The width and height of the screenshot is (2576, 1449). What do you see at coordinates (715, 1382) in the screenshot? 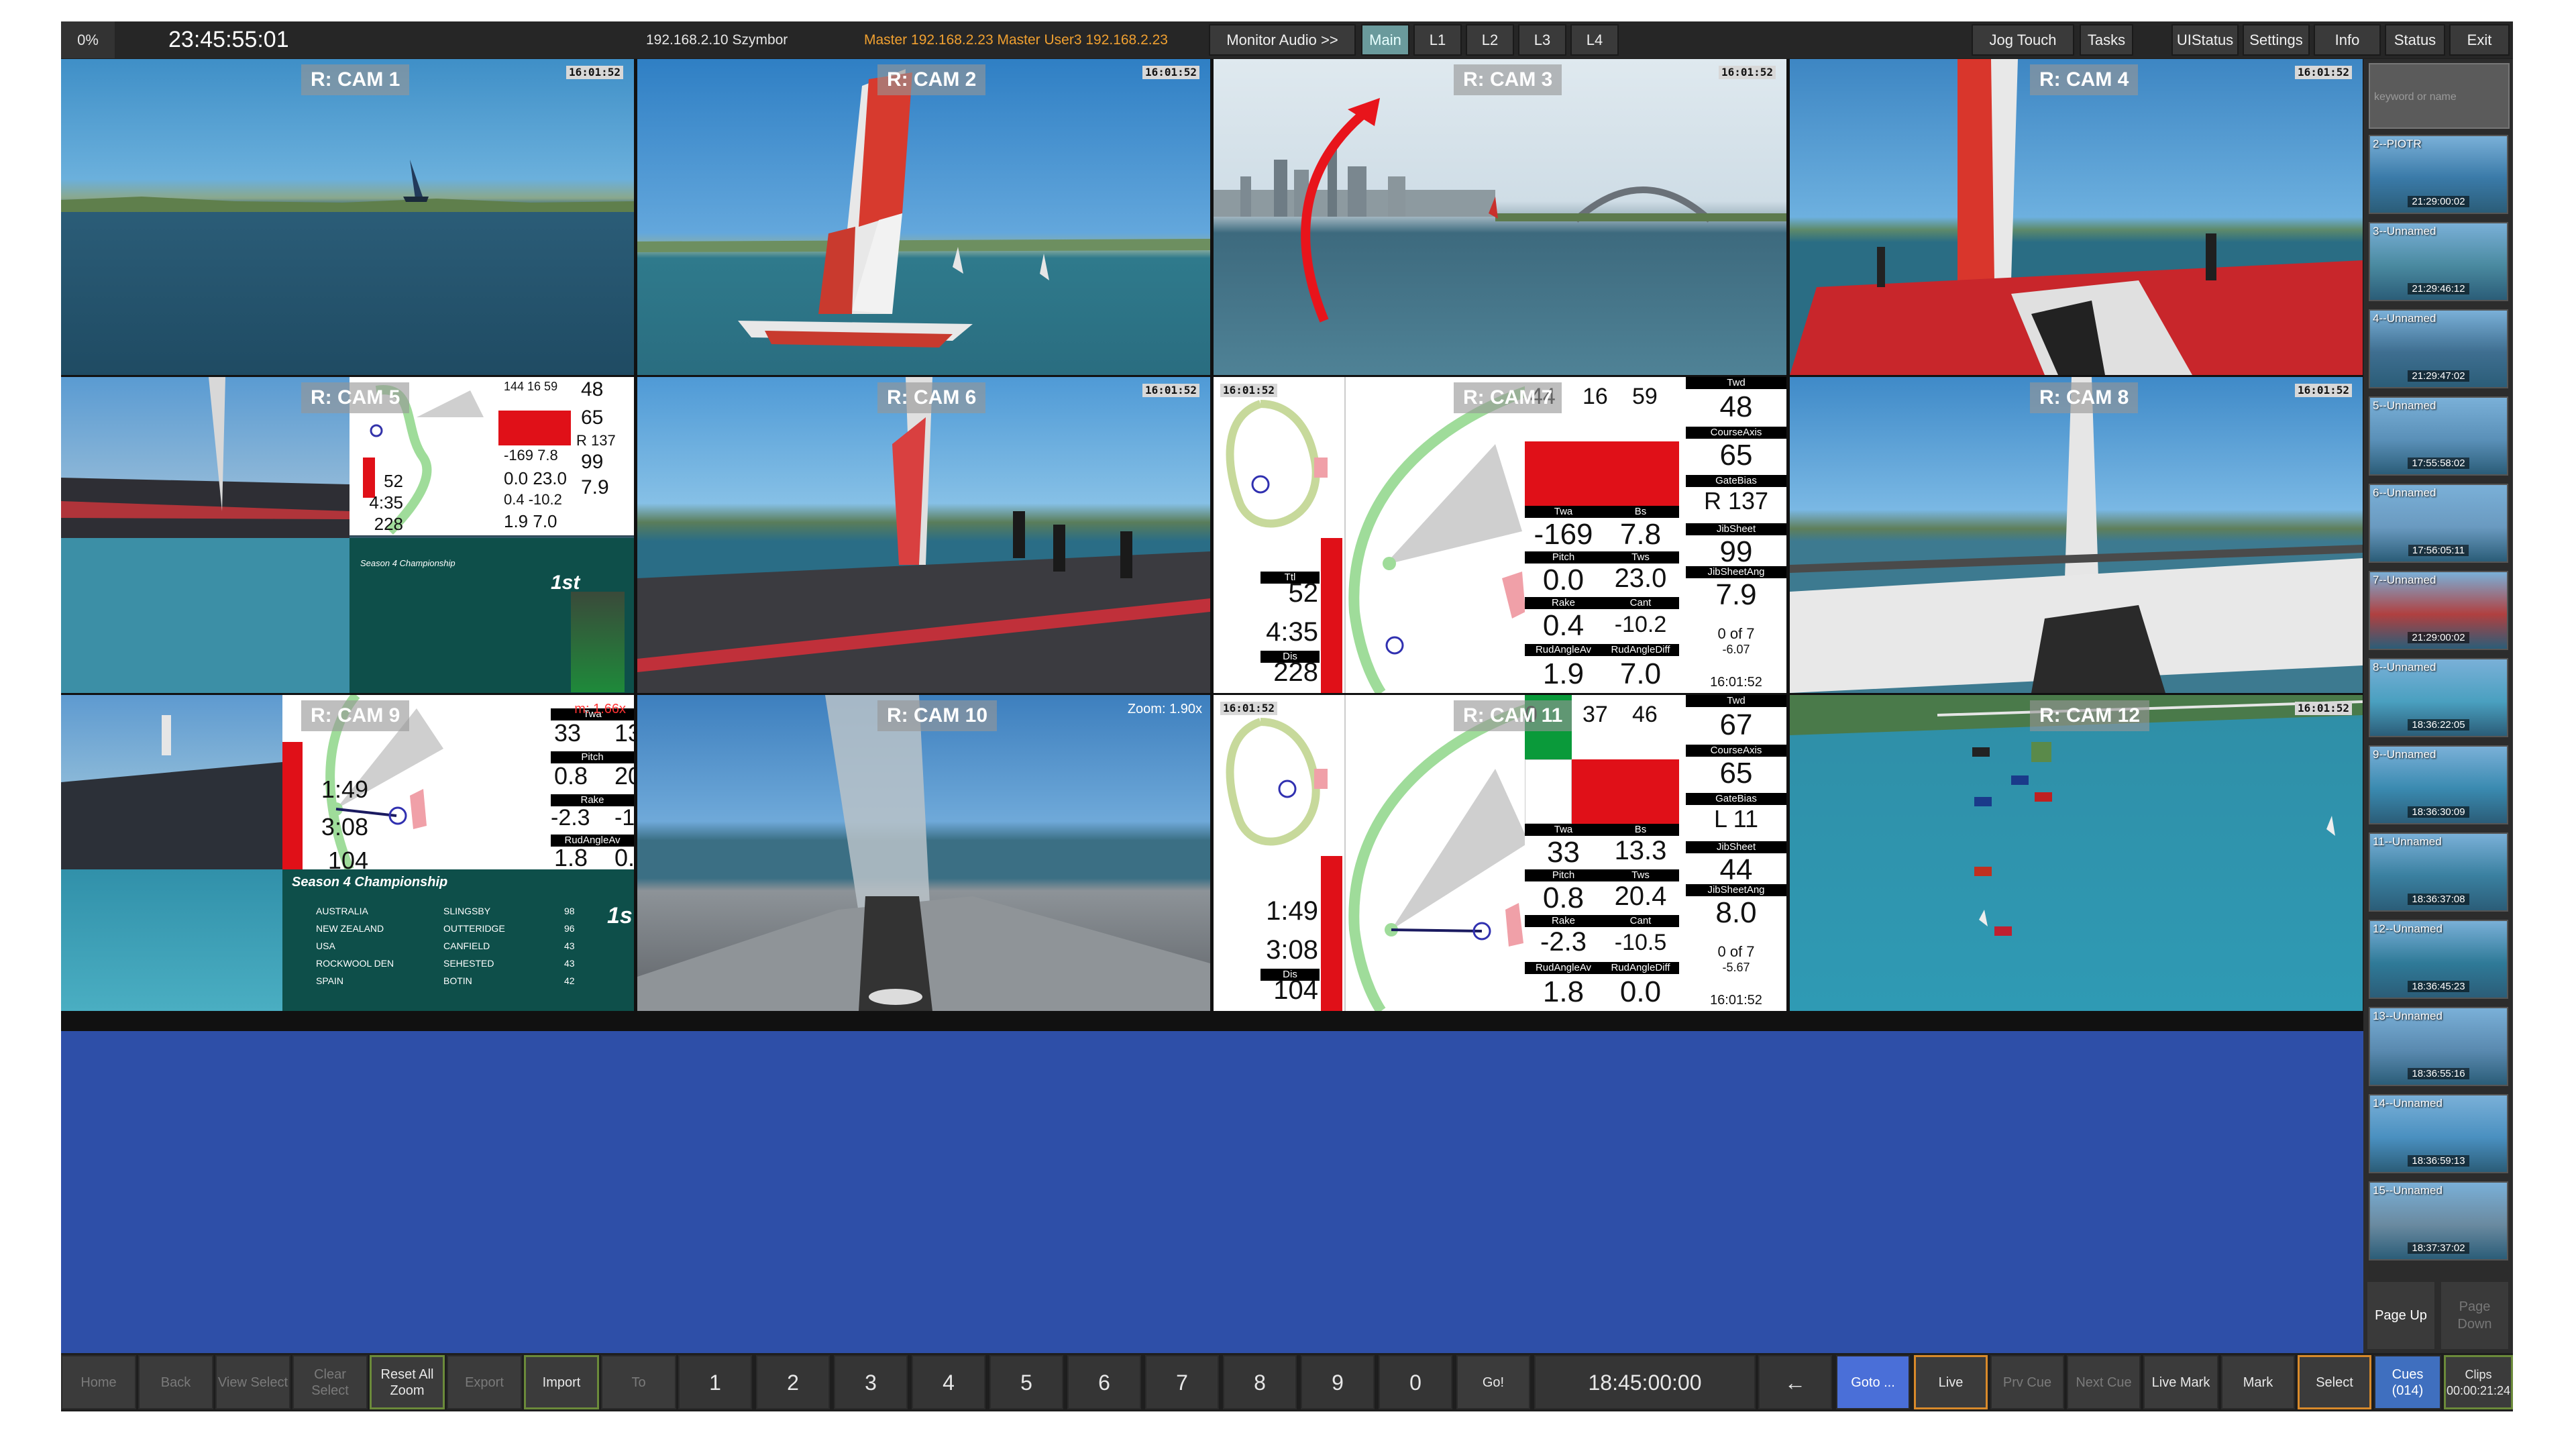
I see `digit-1-button: 1` at bounding box center [715, 1382].